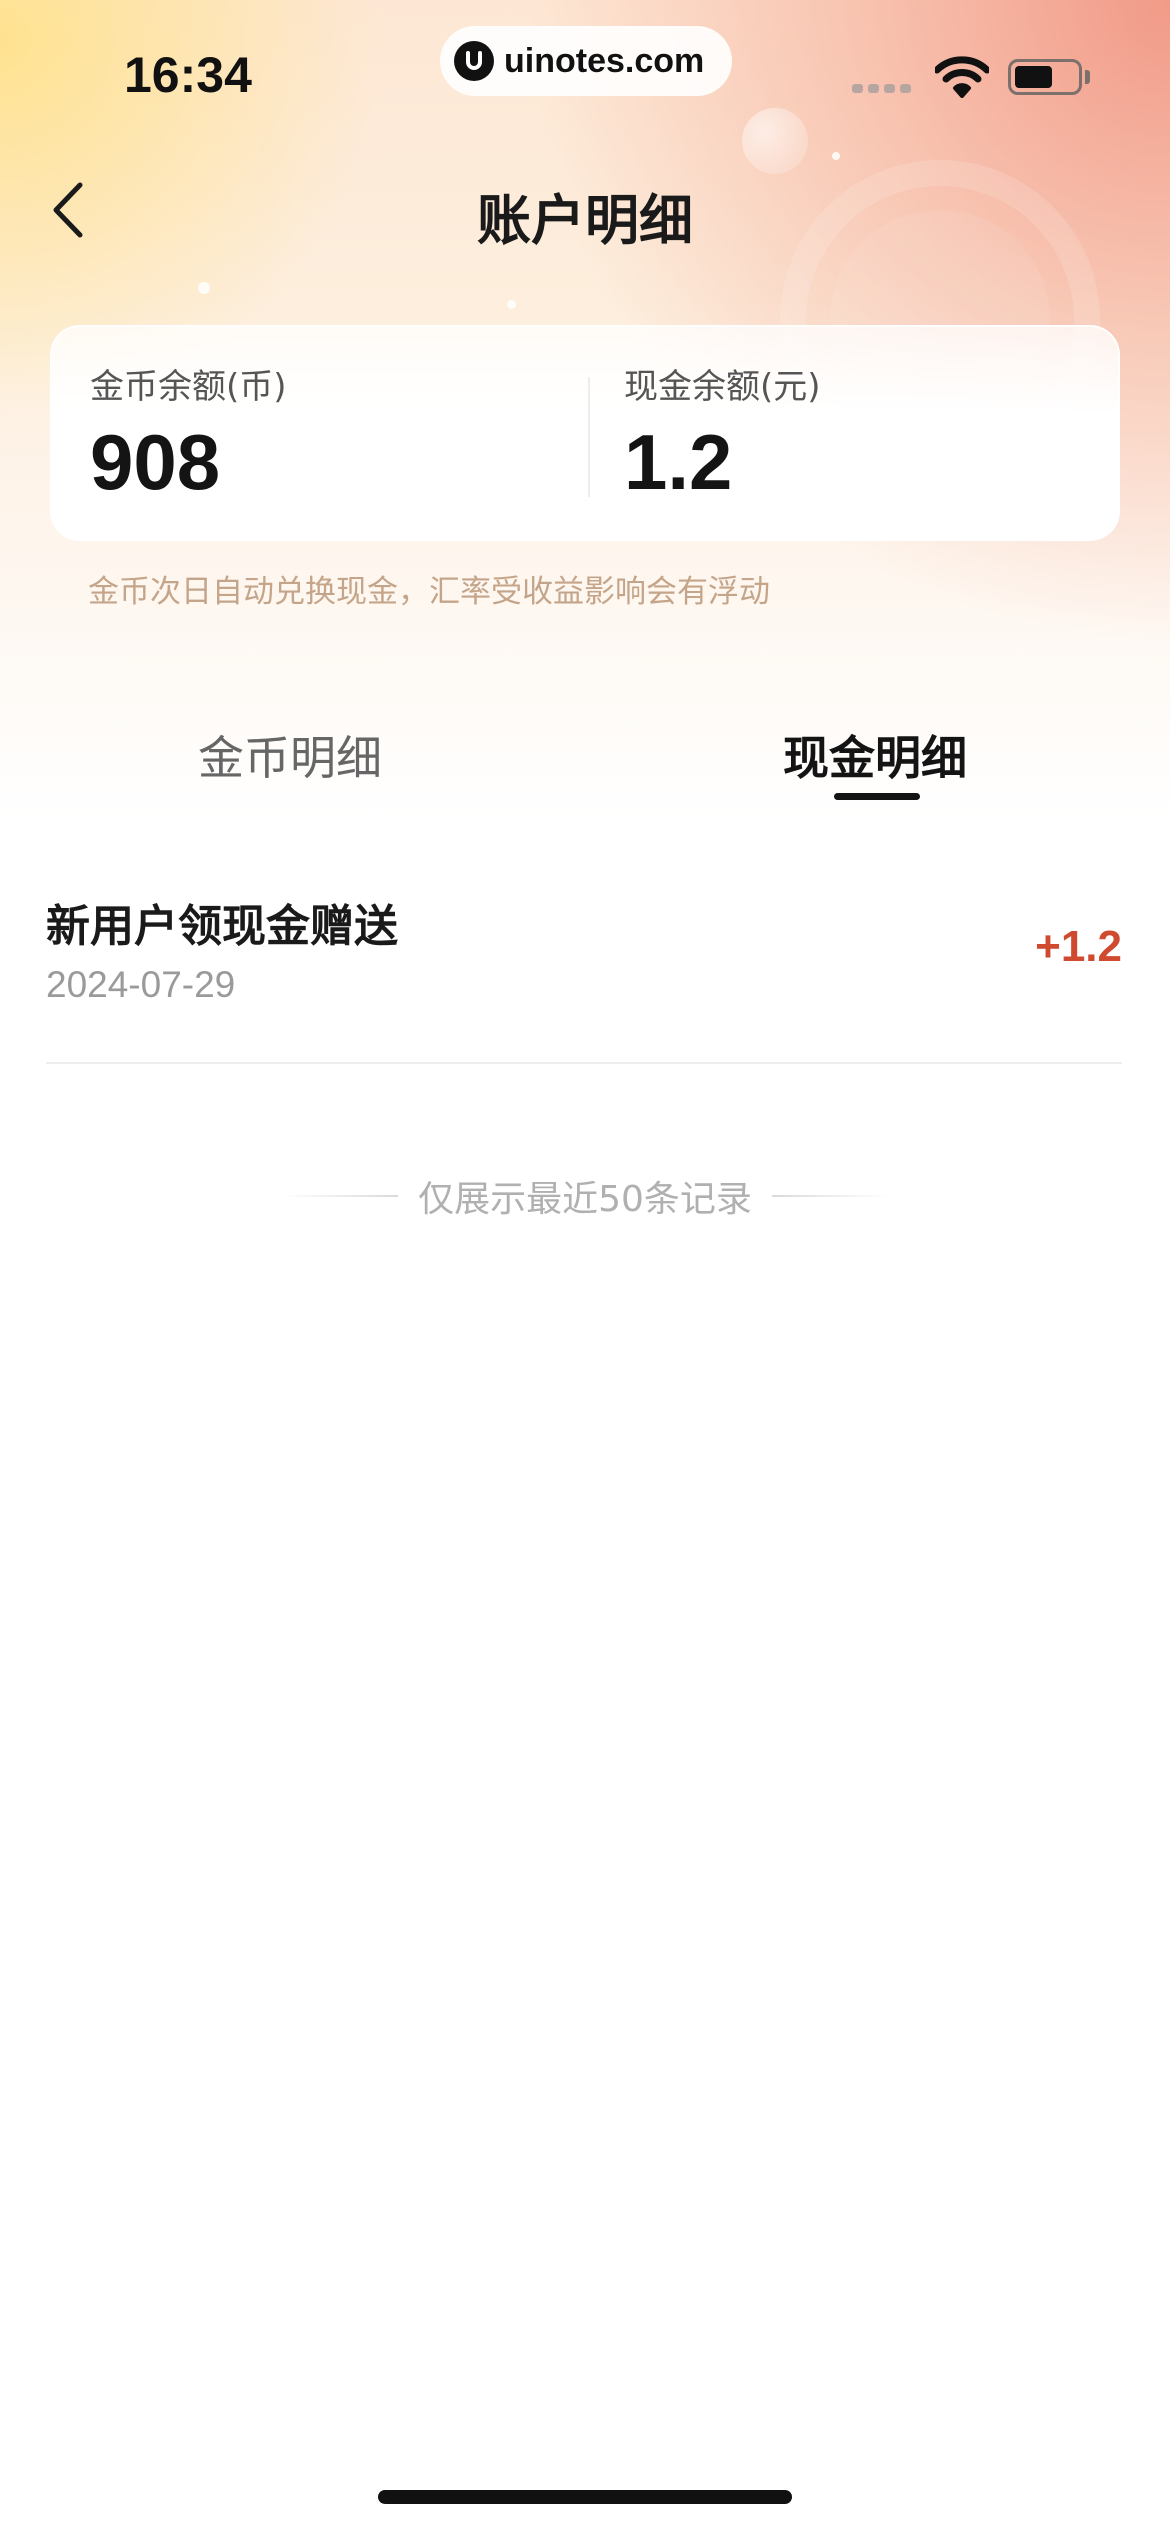  I want to click on page-title: 账户明细, so click(585, 220).